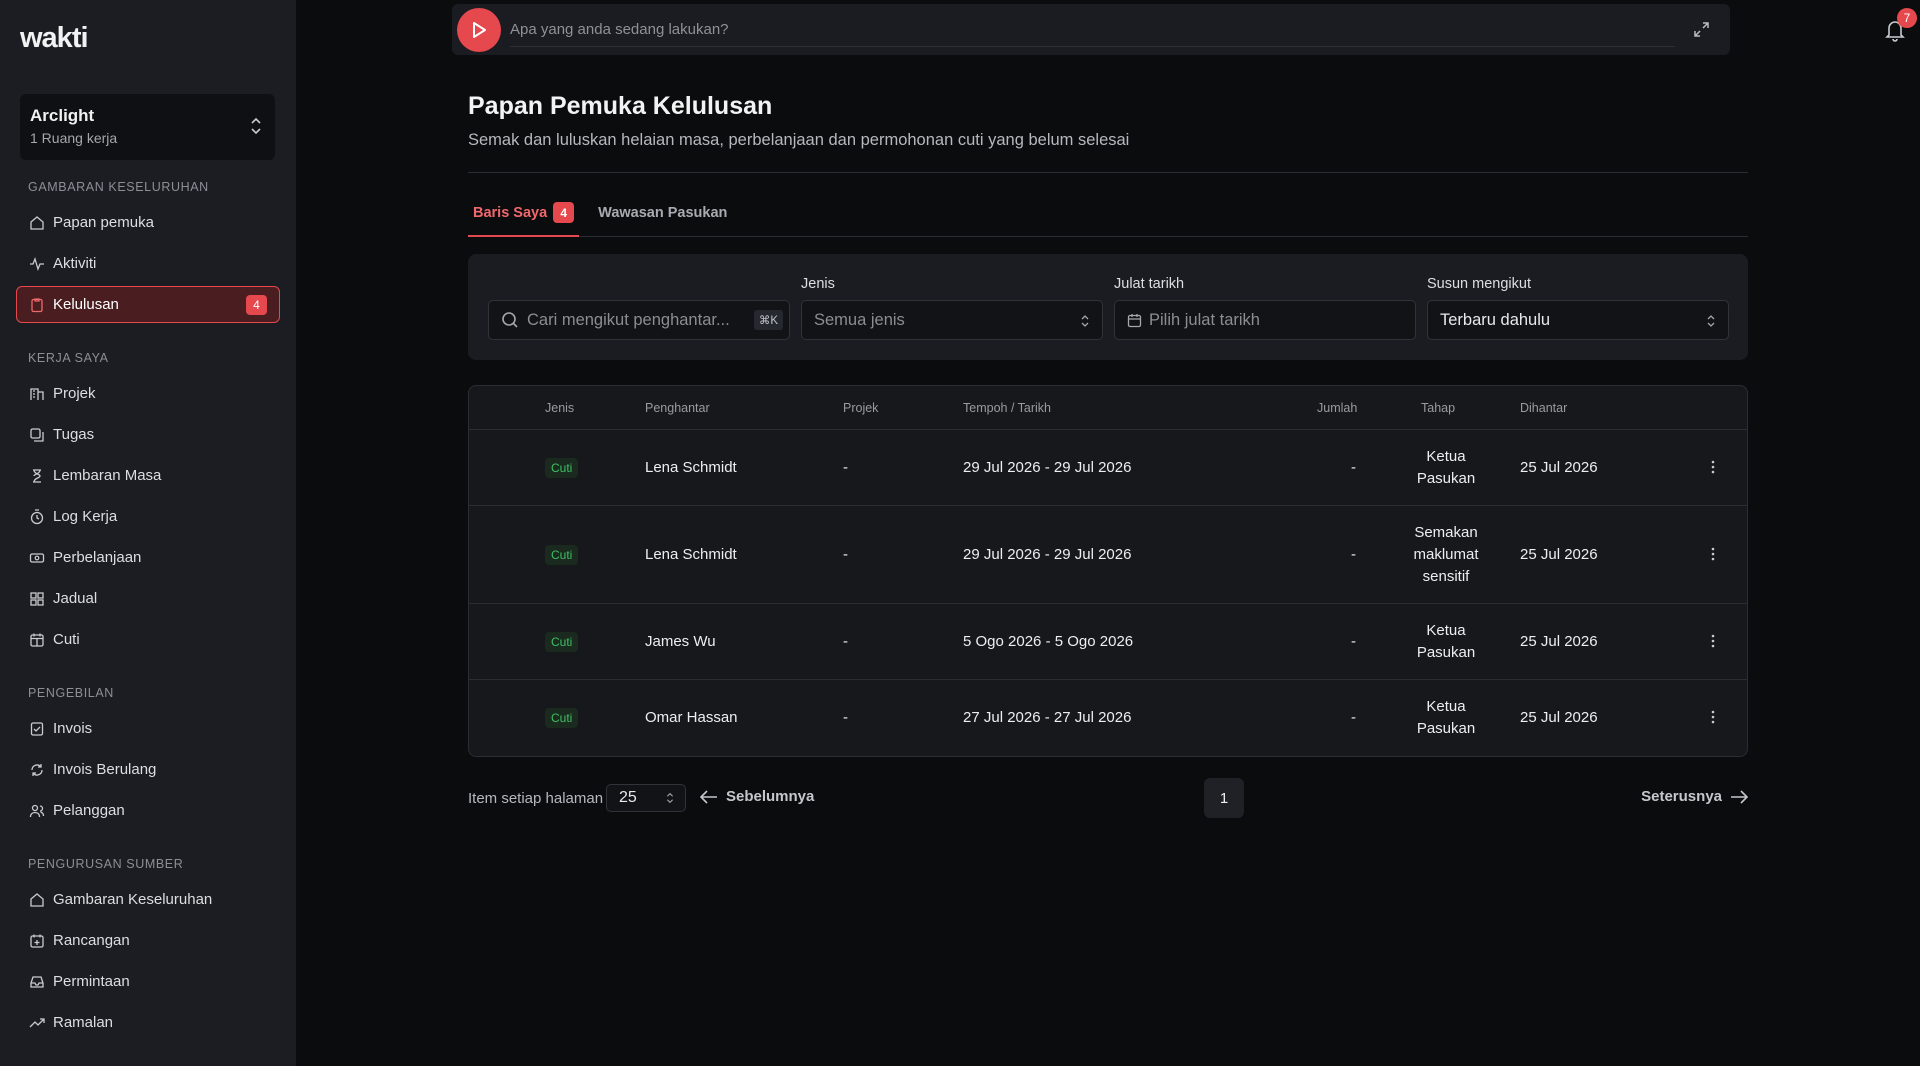  Describe the element at coordinates (1048, 641) in the screenshot. I see `period-cell: 5 Ogo 2026 - 5 Ogo 2026` at that location.